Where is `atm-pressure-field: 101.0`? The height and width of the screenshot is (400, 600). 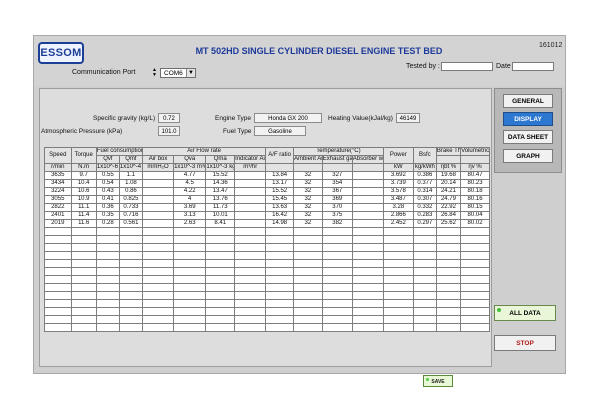 atm-pressure-field: 101.0 is located at coordinates (169, 131).